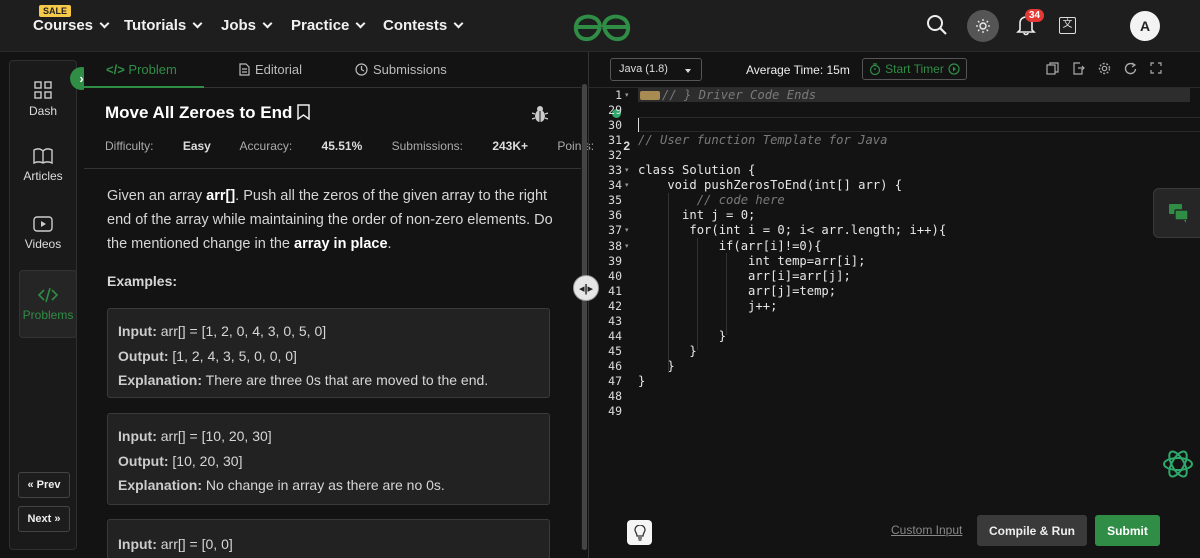 The height and width of the screenshot is (558, 1200). What do you see at coordinates (1156, 68) in the screenshot?
I see `fullscreen-icon` at bounding box center [1156, 68].